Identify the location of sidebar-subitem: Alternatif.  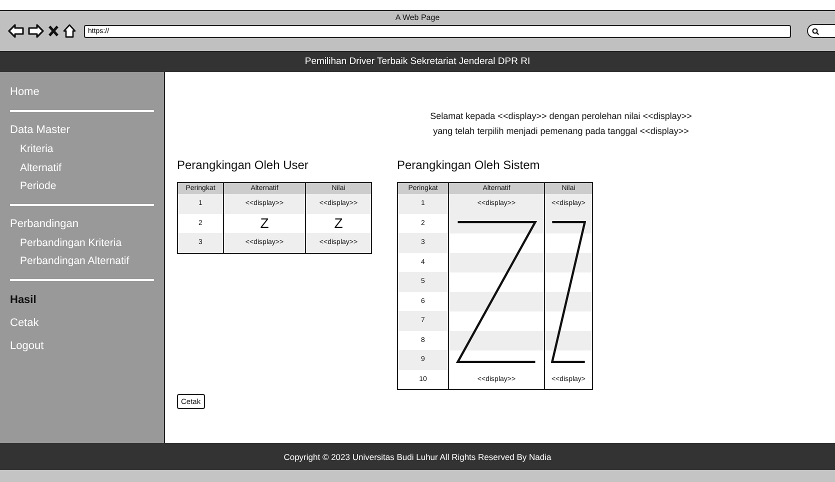
(82, 167).